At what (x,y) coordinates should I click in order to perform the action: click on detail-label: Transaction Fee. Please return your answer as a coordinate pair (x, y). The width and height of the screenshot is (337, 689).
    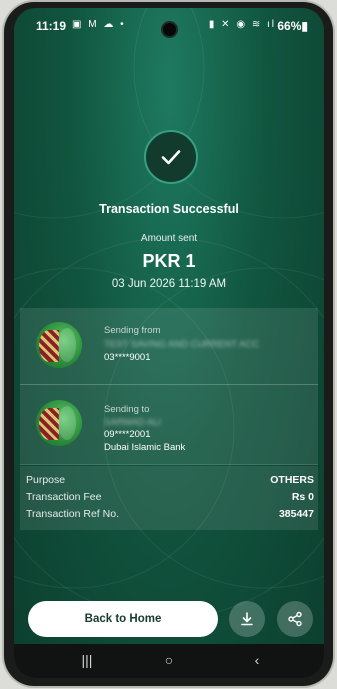
    Looking at the image, I should click on (64, 497).